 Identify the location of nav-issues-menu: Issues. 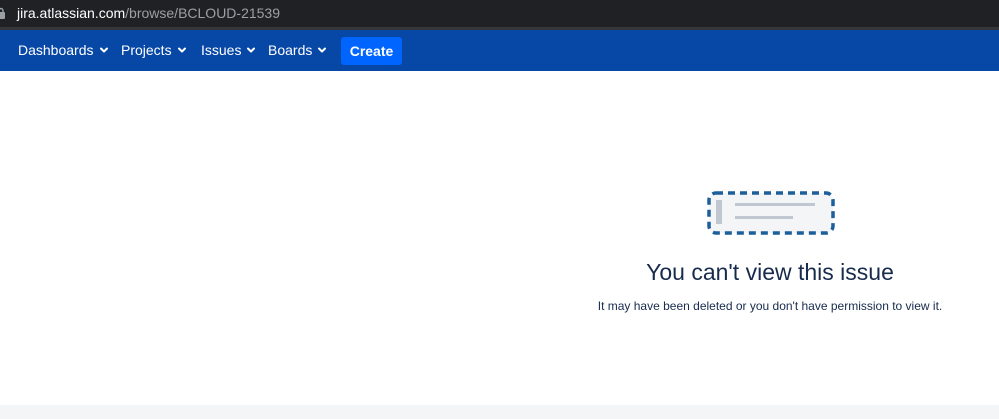
(228, 50).